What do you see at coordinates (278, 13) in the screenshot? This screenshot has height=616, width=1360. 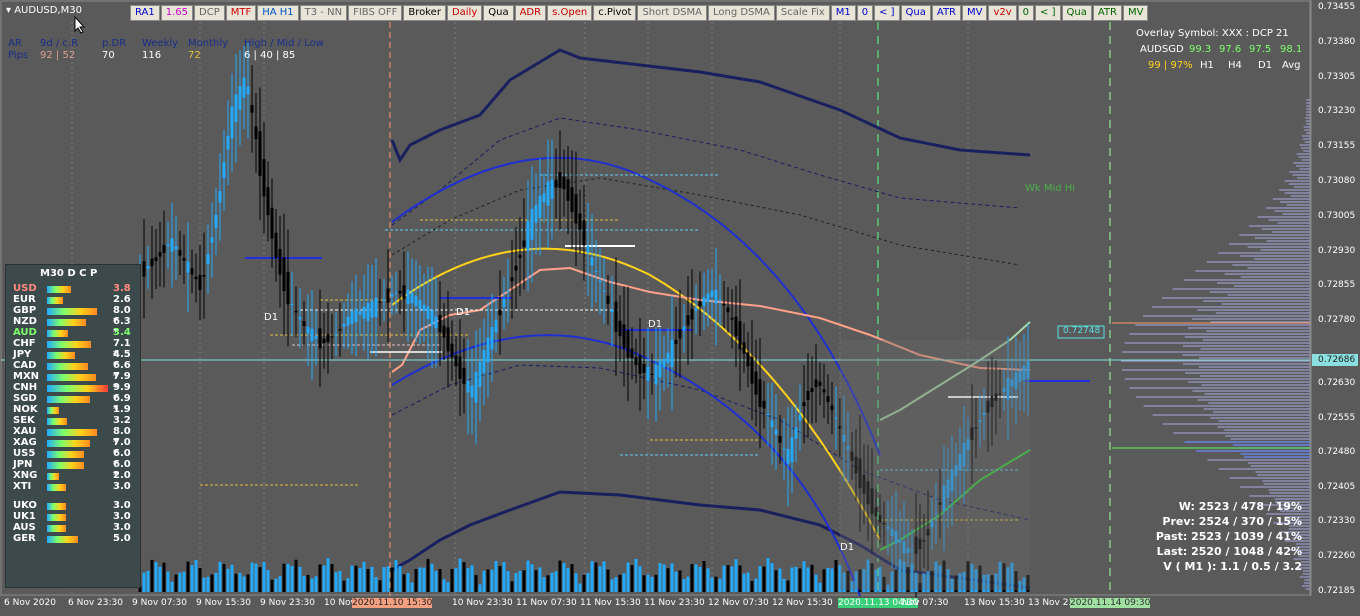 I see `toolbar-button-ha-h1: HA H1` at bounding box center [278, 13].